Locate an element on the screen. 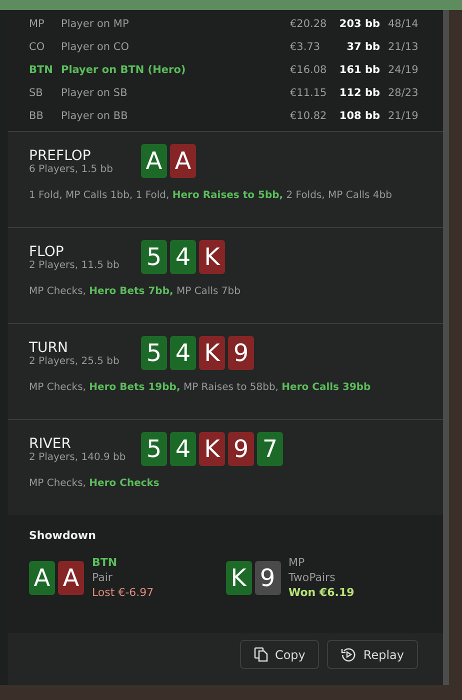 This screenshot has height=700, width=462. action-summary: MP Checks, Hero Checks is located at coordinates (94, 483).